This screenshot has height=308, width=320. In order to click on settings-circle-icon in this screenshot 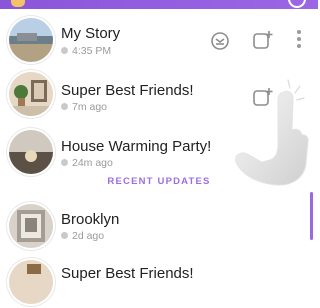, I will do `click(297, 4)`.